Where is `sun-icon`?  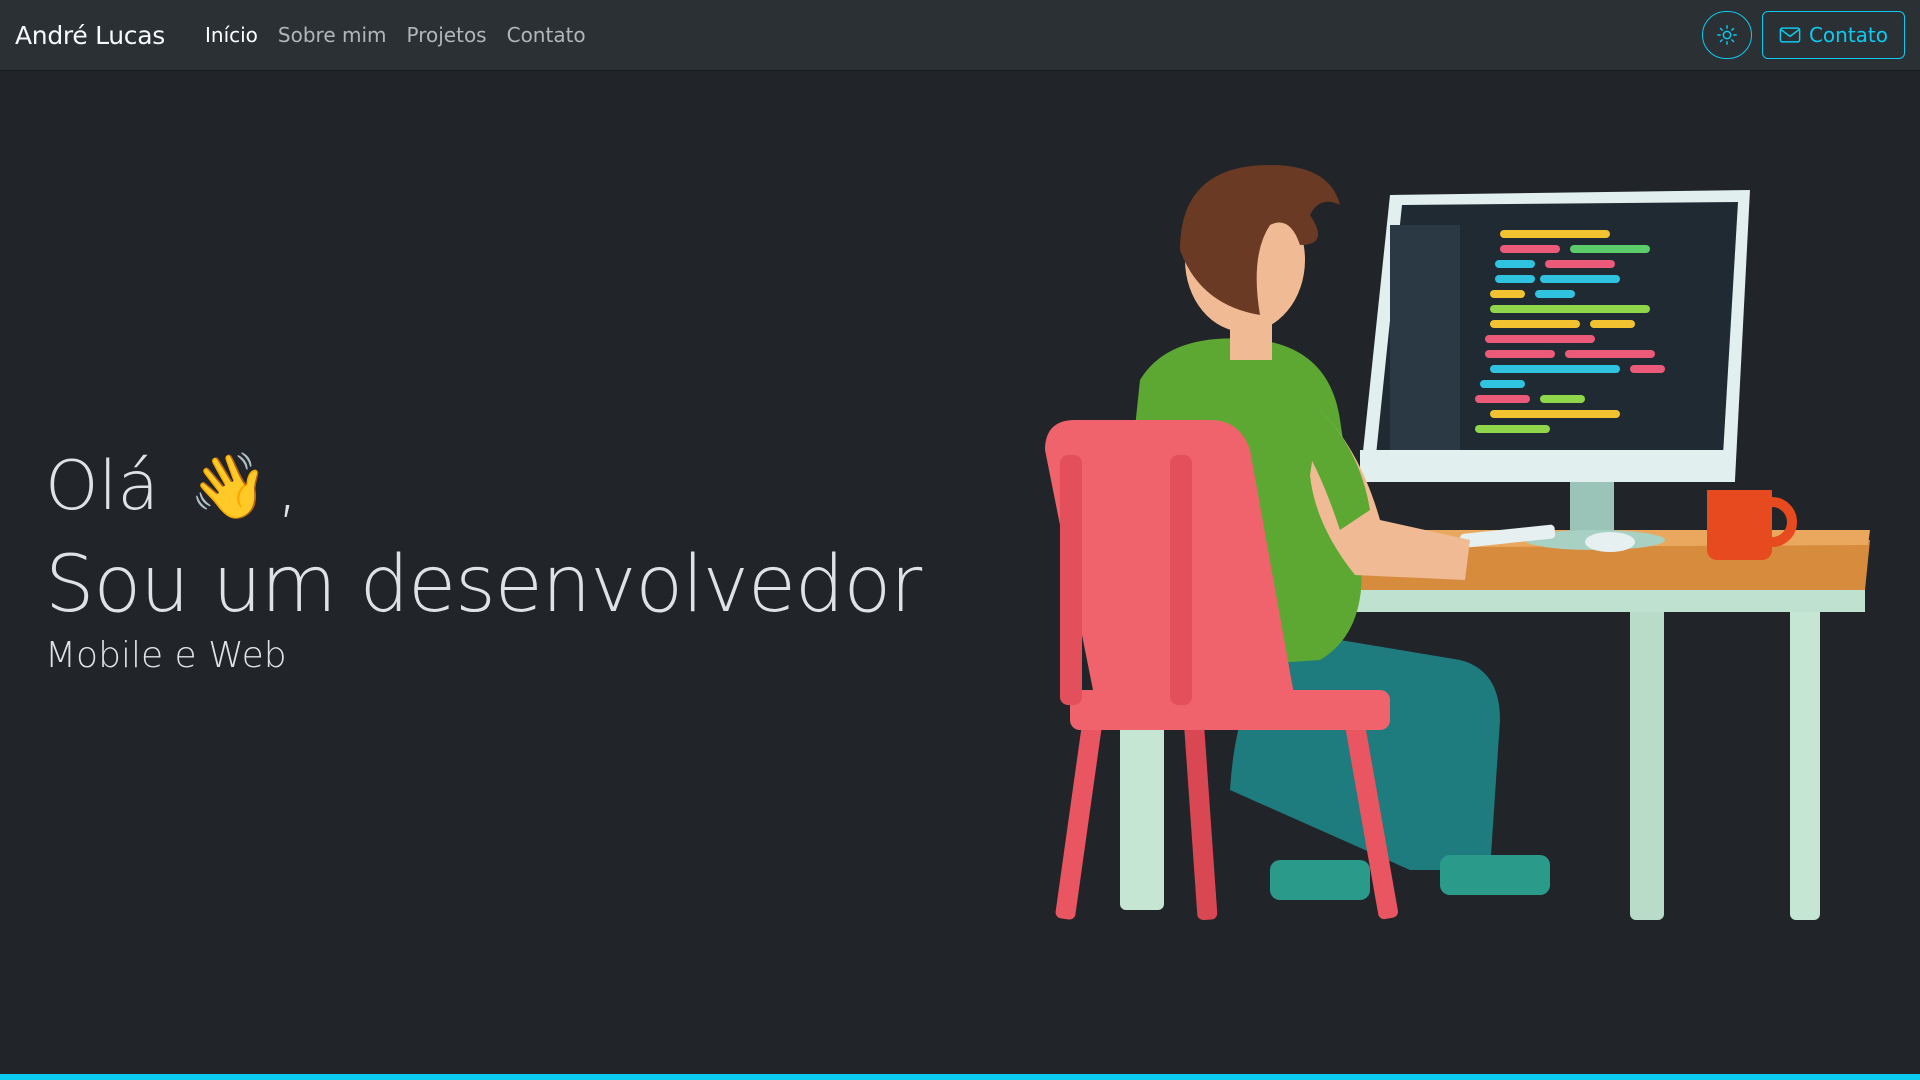 sun-icon is located at coordinates (1727, 35).